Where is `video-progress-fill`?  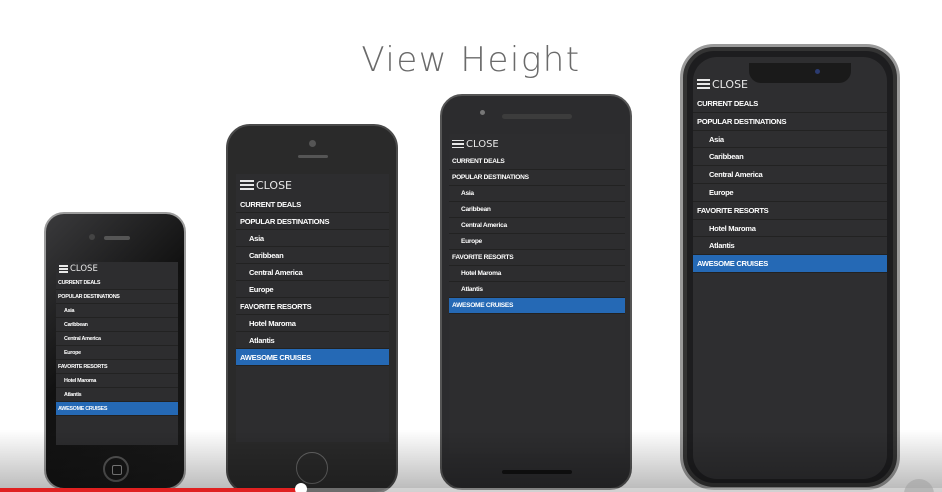
video-progress-fill is located at coordinates (151, 490).